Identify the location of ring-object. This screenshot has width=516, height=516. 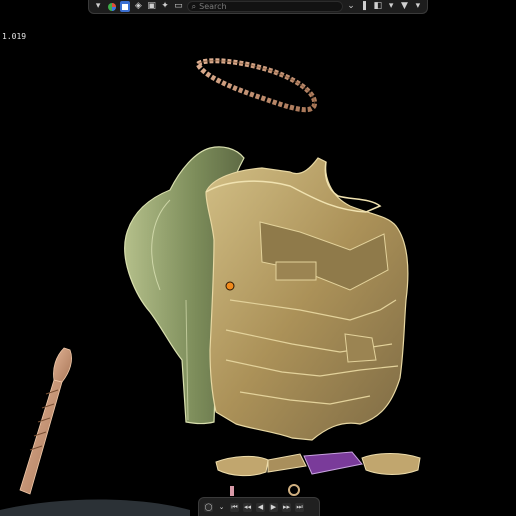
(294, 490).